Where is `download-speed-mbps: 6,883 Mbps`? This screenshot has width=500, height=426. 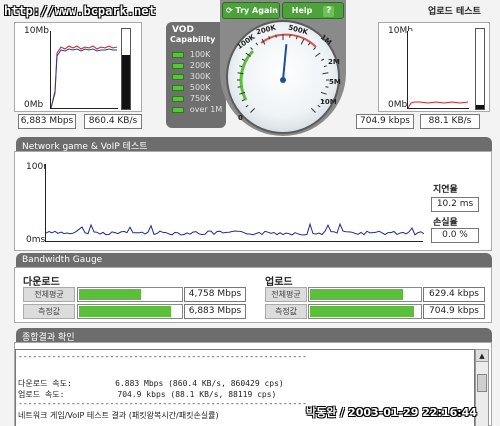 download-speed-mbps: 6,883 Mbps is located at coordinates (47, 121).